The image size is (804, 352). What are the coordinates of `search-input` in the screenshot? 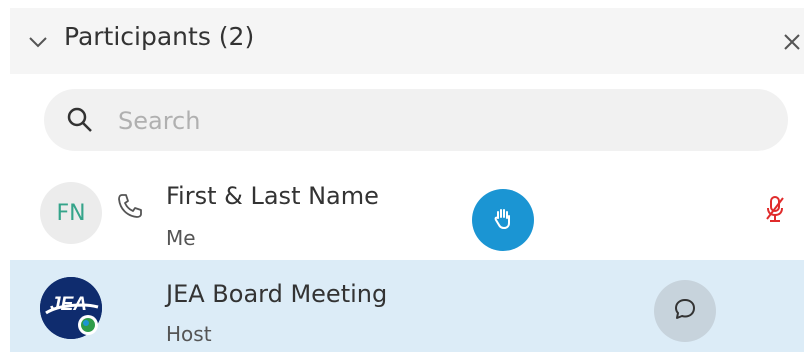 It's located at (438, 121).